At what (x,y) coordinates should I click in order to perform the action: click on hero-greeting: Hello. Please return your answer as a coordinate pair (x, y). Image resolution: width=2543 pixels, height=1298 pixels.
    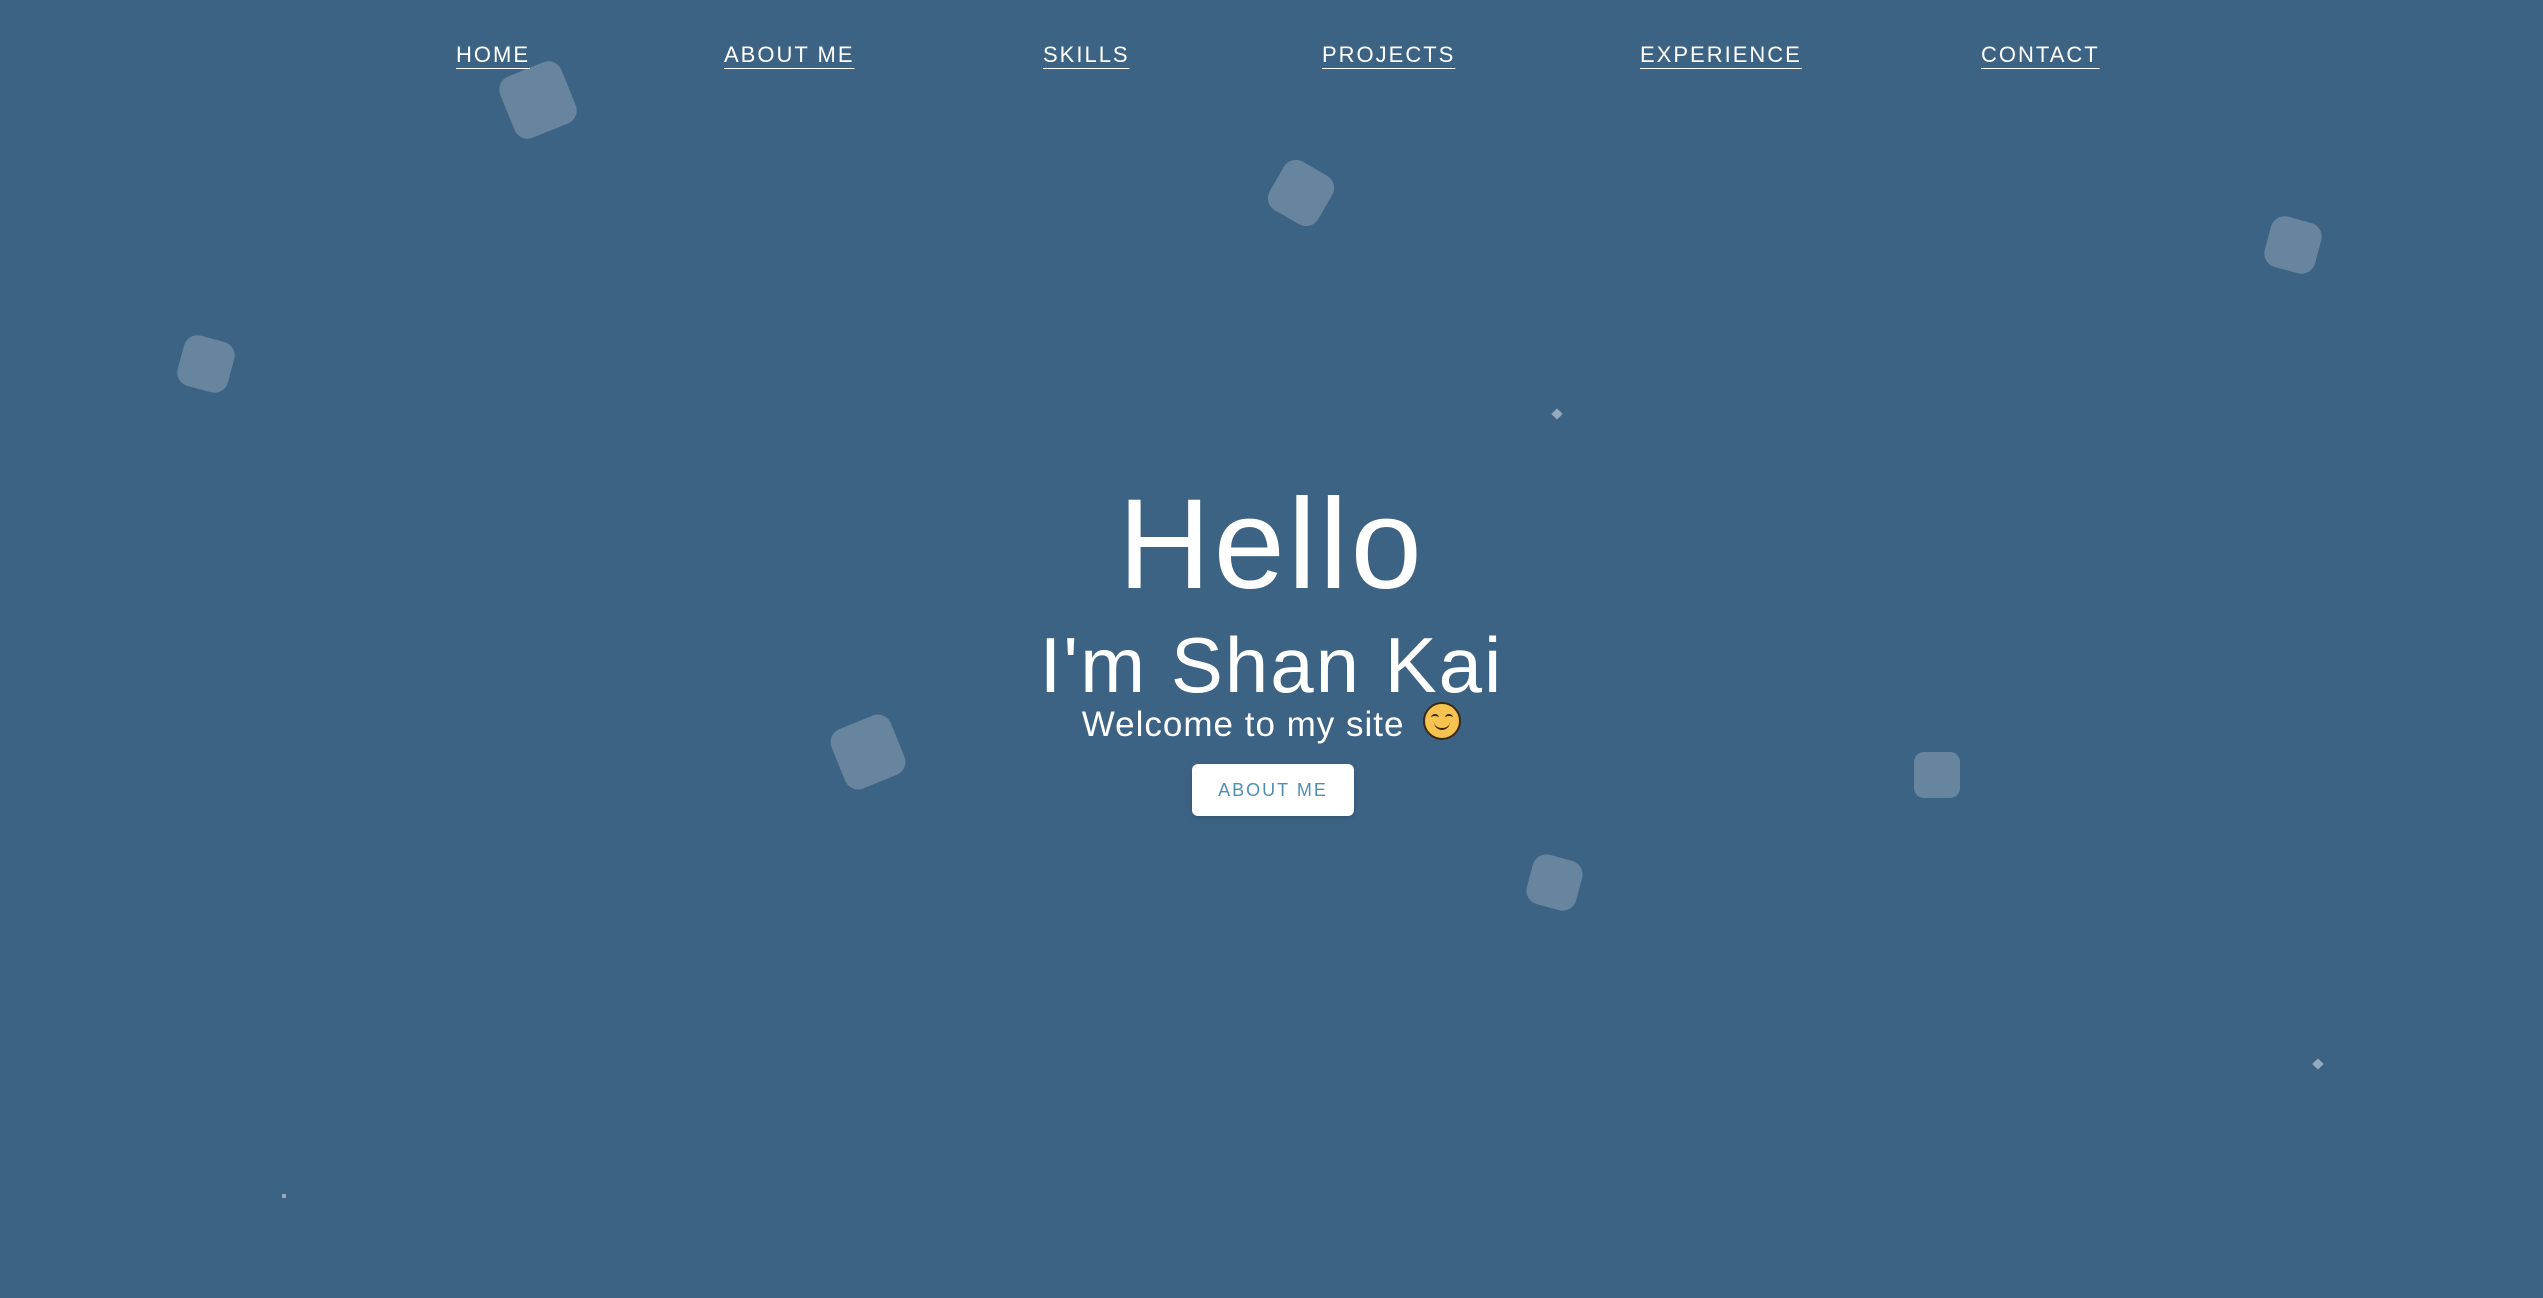
    Looking at the image, I should click on (1271, 544).